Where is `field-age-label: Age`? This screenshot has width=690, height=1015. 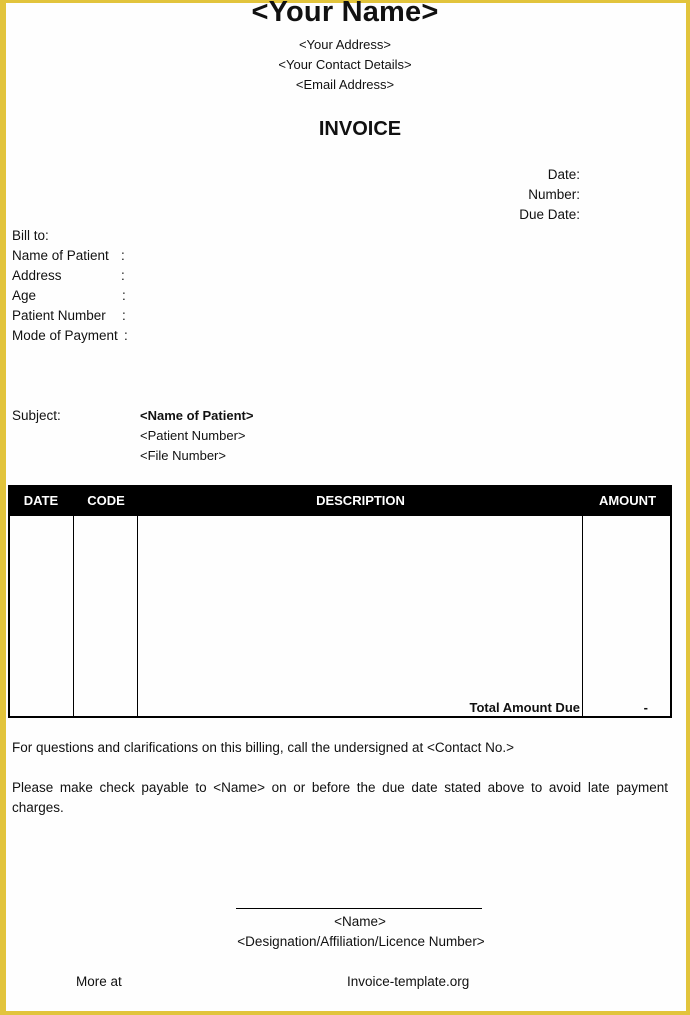 field-age-label: Age is located at coordinates (24, 295).